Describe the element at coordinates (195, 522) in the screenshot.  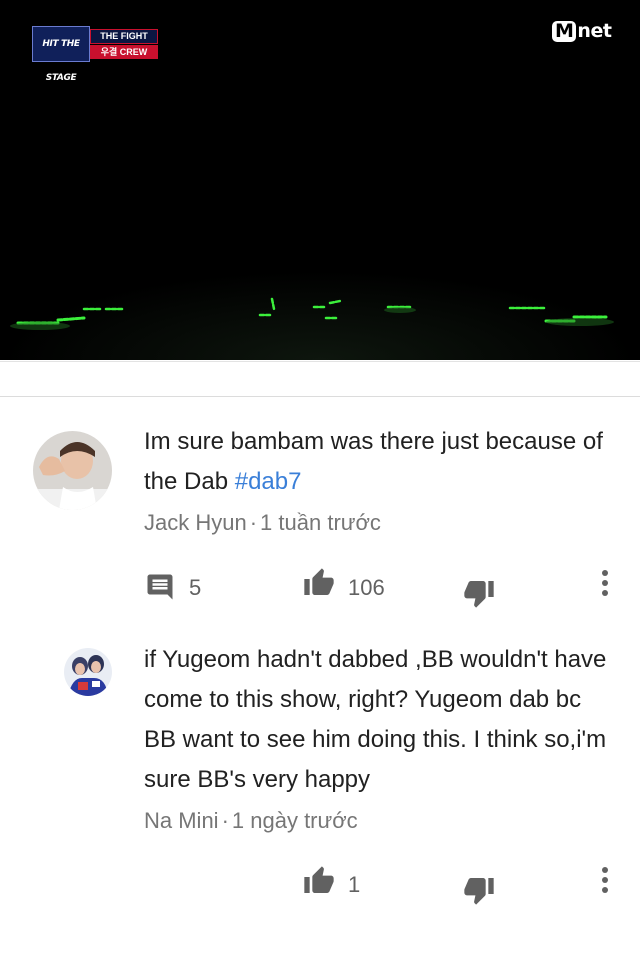
I see `comment-author: Jack Hyun` at that location.